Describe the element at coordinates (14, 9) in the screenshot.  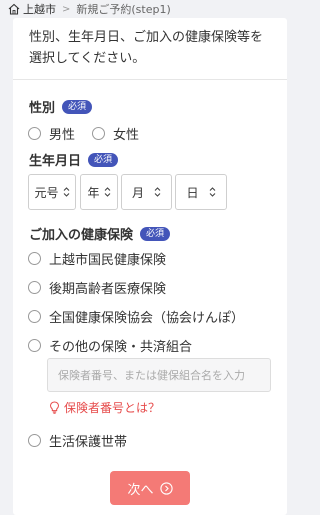
I see `home-icon` at that location.